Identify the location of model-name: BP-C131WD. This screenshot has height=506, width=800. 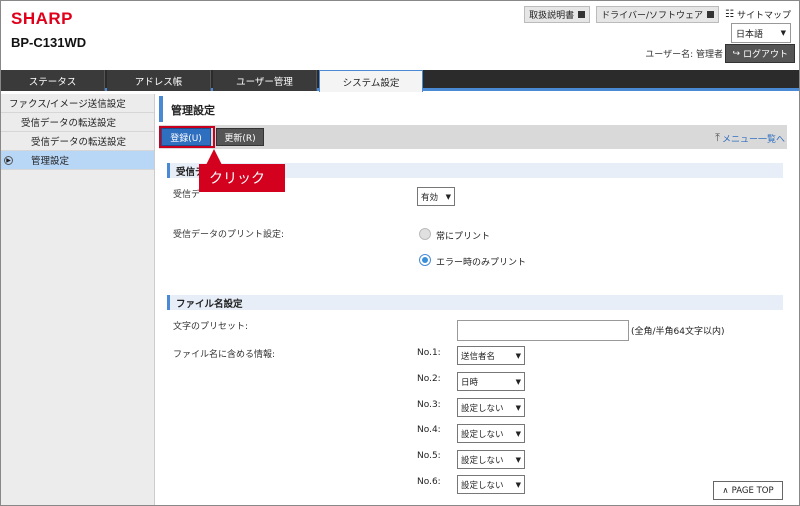
(49, 42).